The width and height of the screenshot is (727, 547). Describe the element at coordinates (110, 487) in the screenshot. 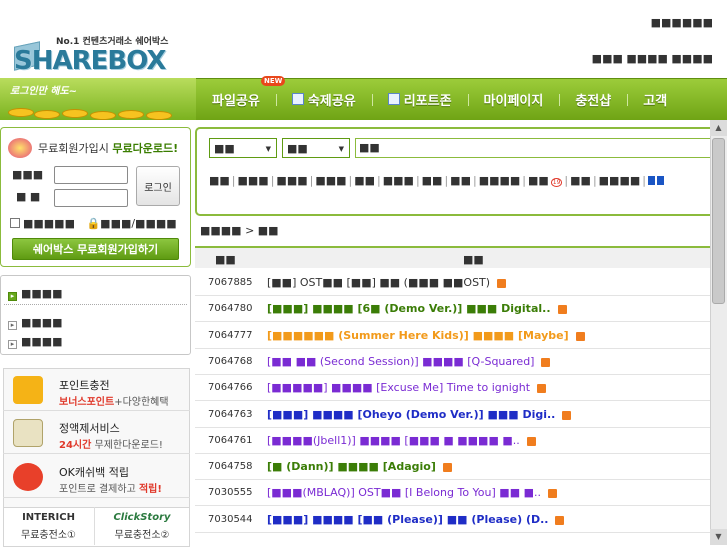

I see `service-subtitle: 포인트로 결제하고 적립!` at that location.